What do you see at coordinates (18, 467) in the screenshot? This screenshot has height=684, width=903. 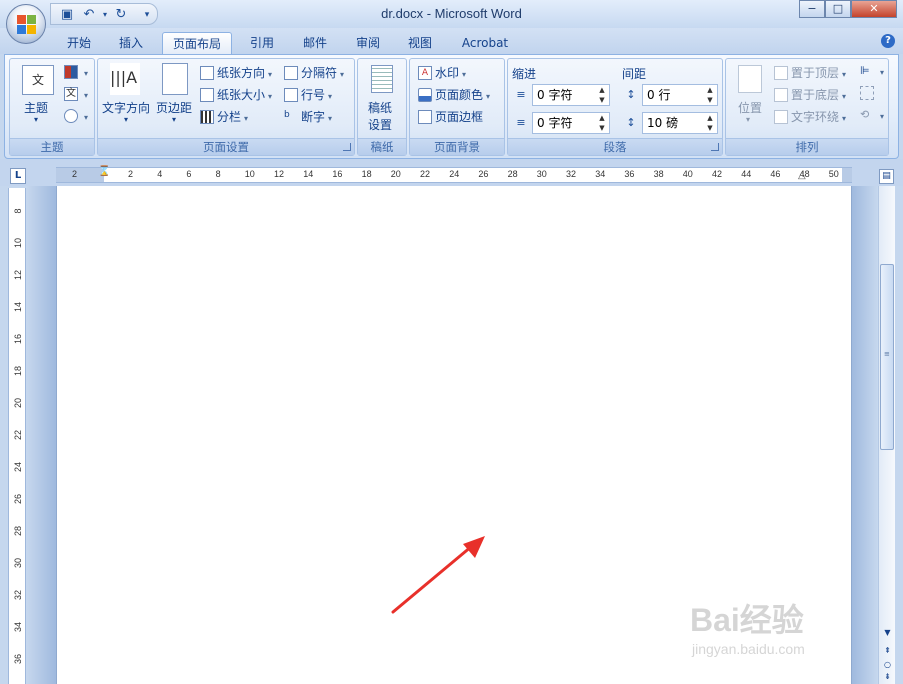 I see `vertical-ruler-tick: 24` at bounding box center [18, 467].